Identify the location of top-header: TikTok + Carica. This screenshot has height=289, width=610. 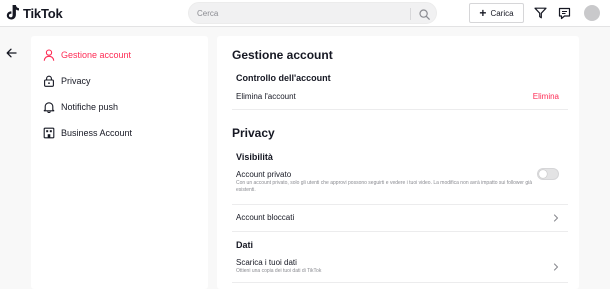
(305, 13).